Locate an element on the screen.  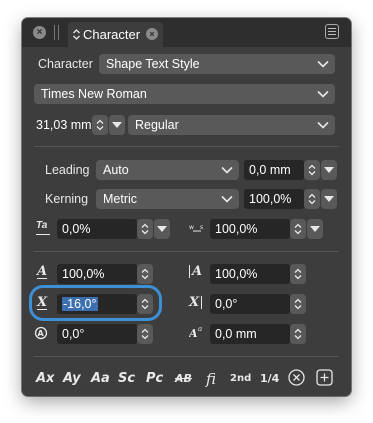
word-spacing-stepper is located at coordinates (298, 229).